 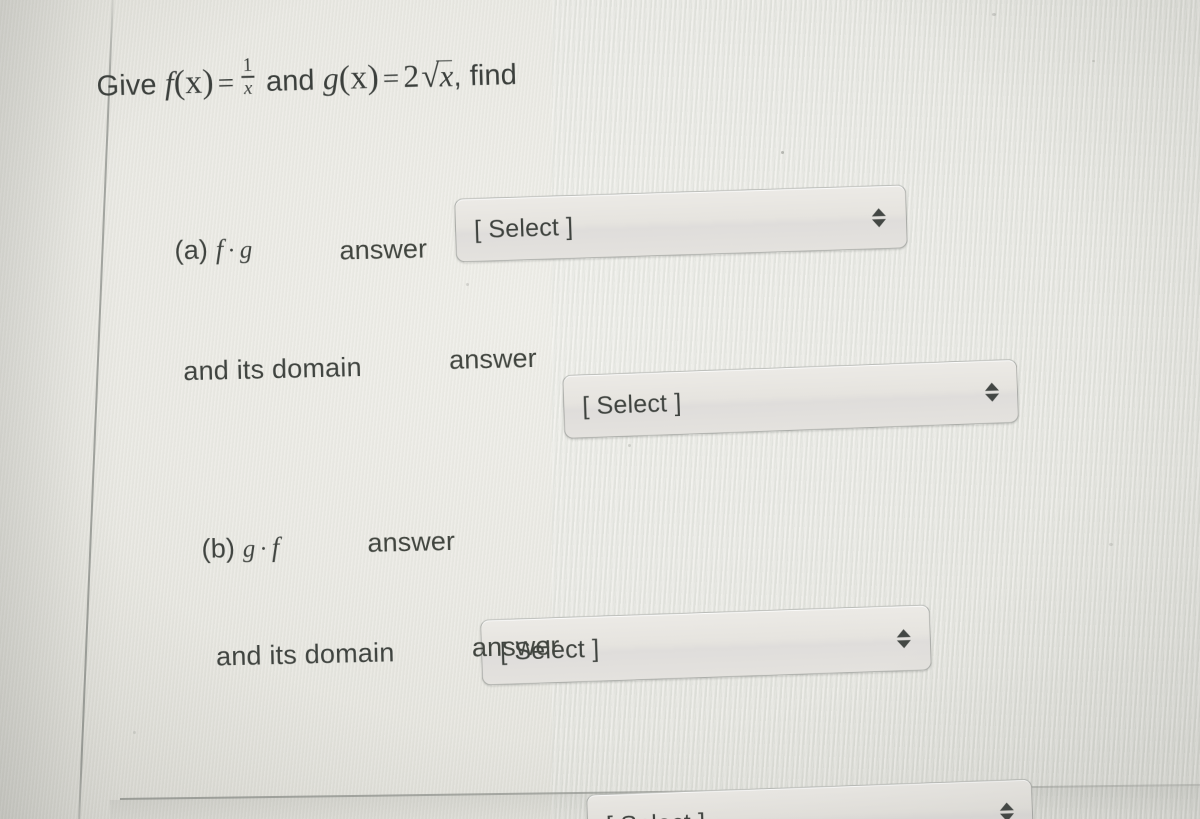 What do you see at coordinates (127, 86) in the screenshot?
I see `prompt-lead: Give` at bounding box center [127, 86].